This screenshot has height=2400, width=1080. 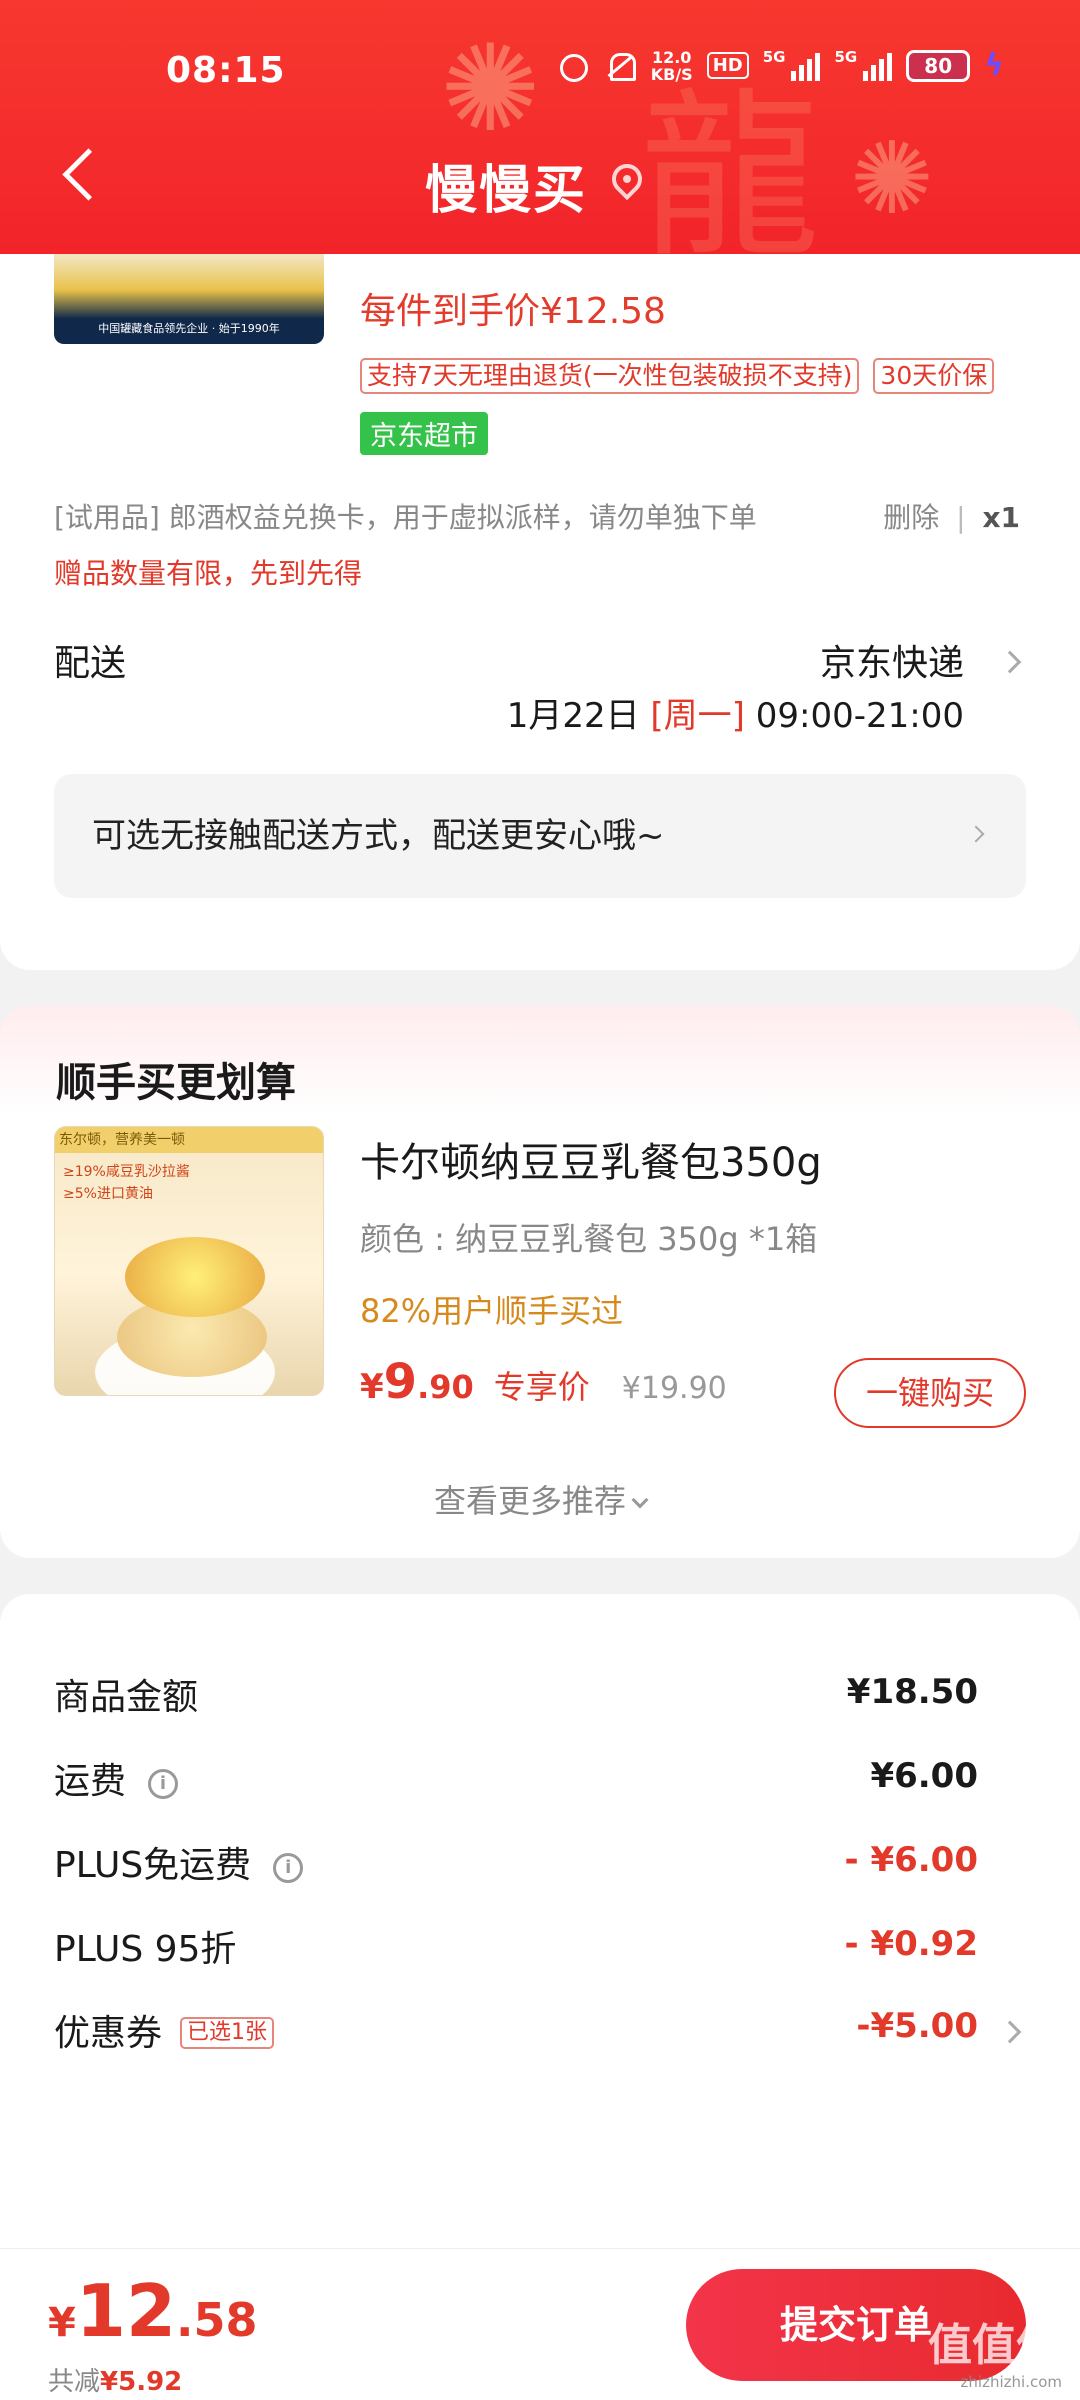 What do you see at coordinates (189, 328) in the screenshot?
I see `product-image-caption: 中国罐藏食品领先企业 · 始于1990年` at bounding box center [189, 328].